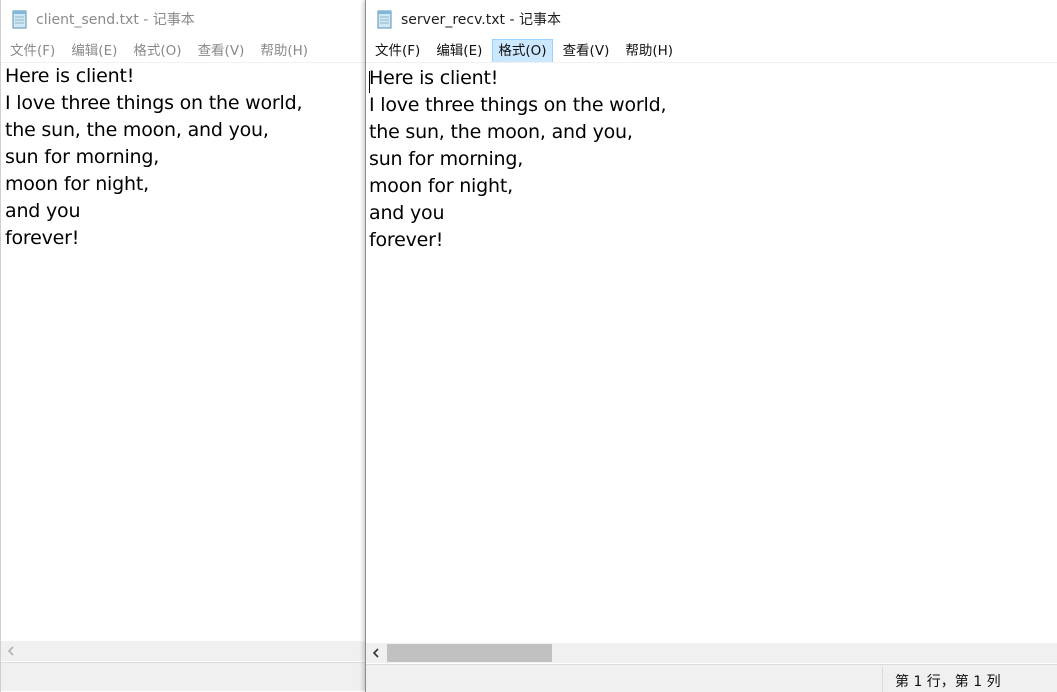  I want to click on status-bar, so click(183, 676).